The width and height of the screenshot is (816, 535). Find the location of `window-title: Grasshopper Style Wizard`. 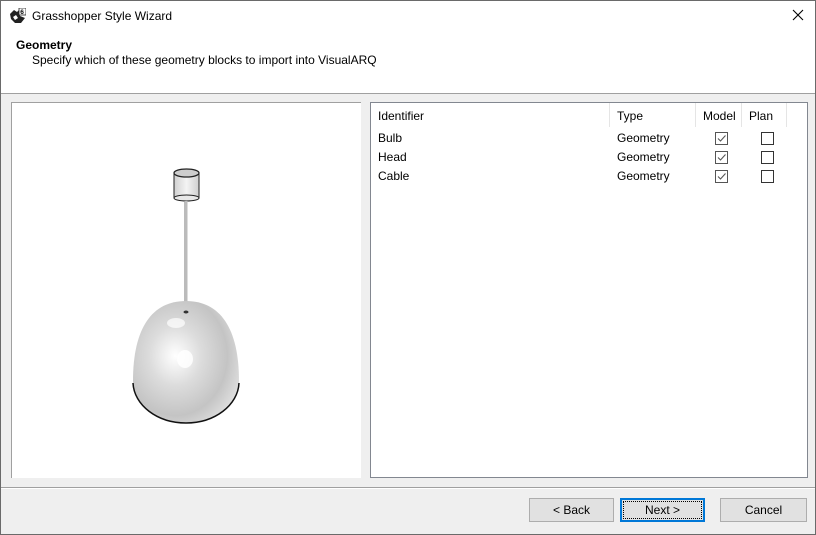

window-title: Grasshopper Style Wizard is located at coordinates (102, 16).